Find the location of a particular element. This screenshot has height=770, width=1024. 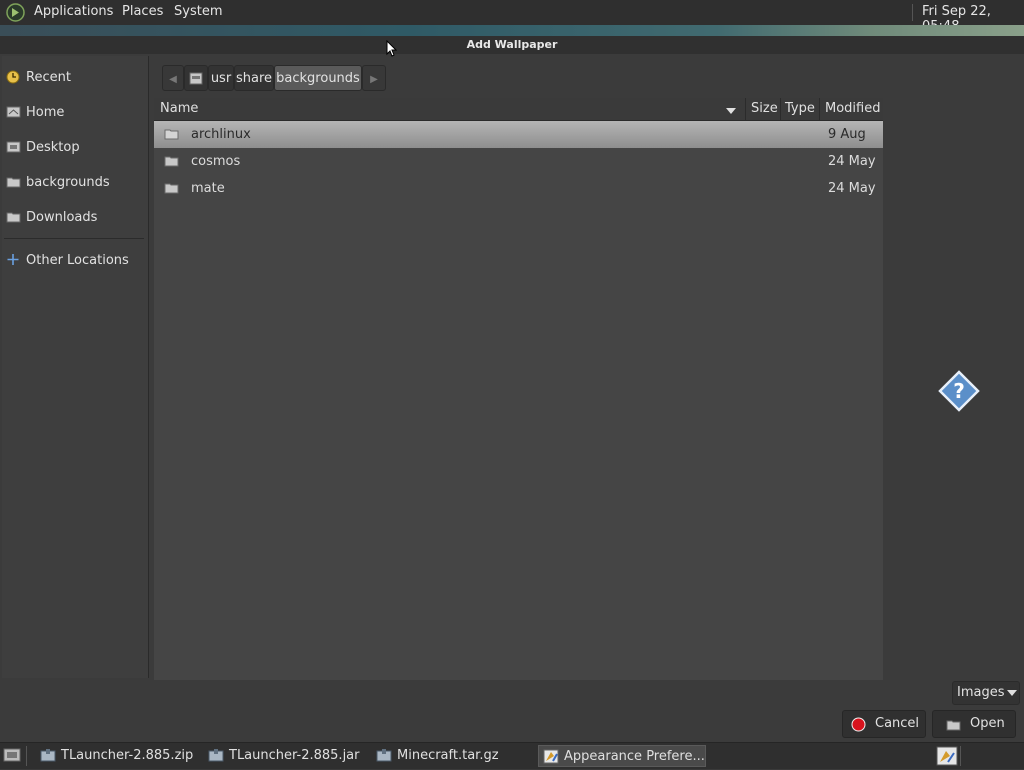

column-size: Size is located at coordinates (764, 108).